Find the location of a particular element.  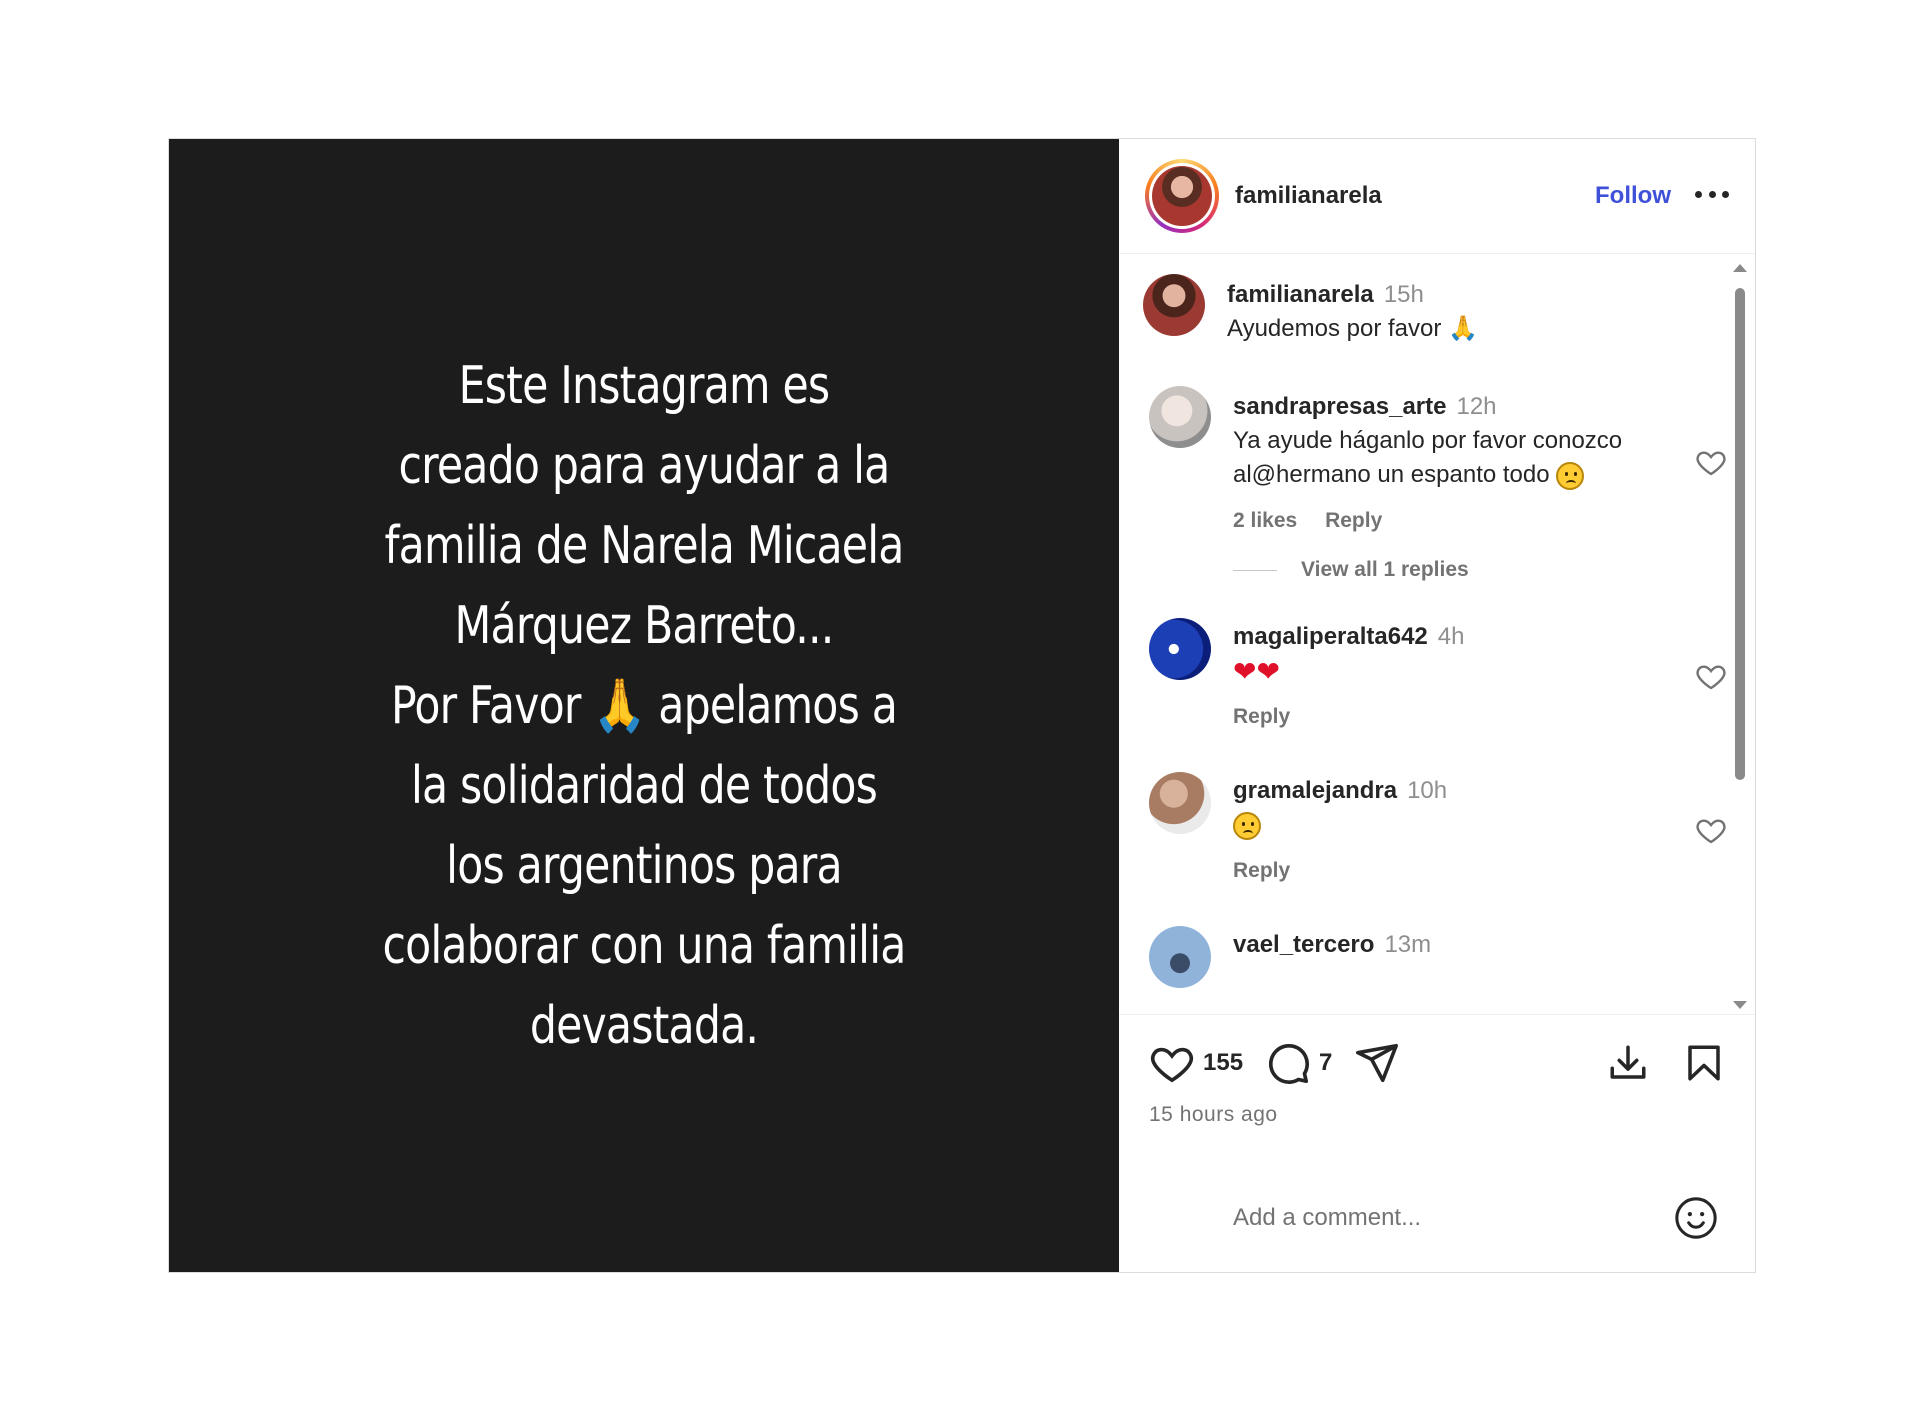

comment-item: magaliperalta642 4h ❤❤ Reply is located at coordinates (1437, 676).